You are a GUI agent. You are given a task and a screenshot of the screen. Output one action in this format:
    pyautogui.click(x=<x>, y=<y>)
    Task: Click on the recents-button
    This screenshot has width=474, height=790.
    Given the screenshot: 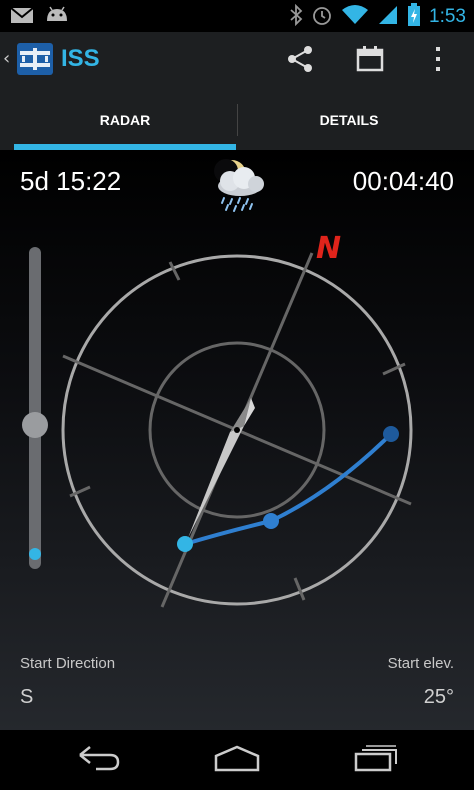 What is the action you would take?
    pyautogui.click(x=376, y=760)
    